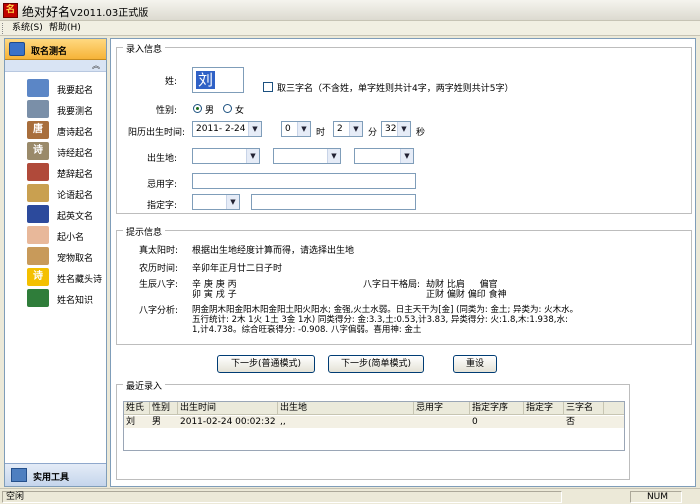  I want to click on pattern-row2: 正财 偏财 偏印 食神, so click(466, 295).